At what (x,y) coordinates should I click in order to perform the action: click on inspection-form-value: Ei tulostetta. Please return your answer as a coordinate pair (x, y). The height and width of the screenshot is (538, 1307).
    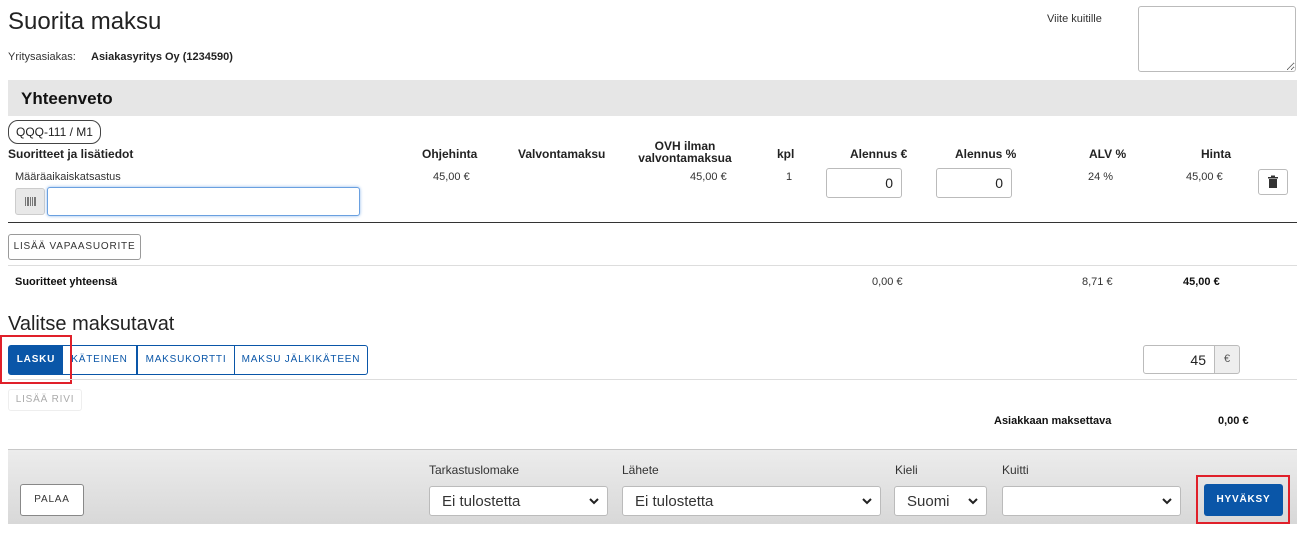
    Looking at the image, I should click on (481, 501).